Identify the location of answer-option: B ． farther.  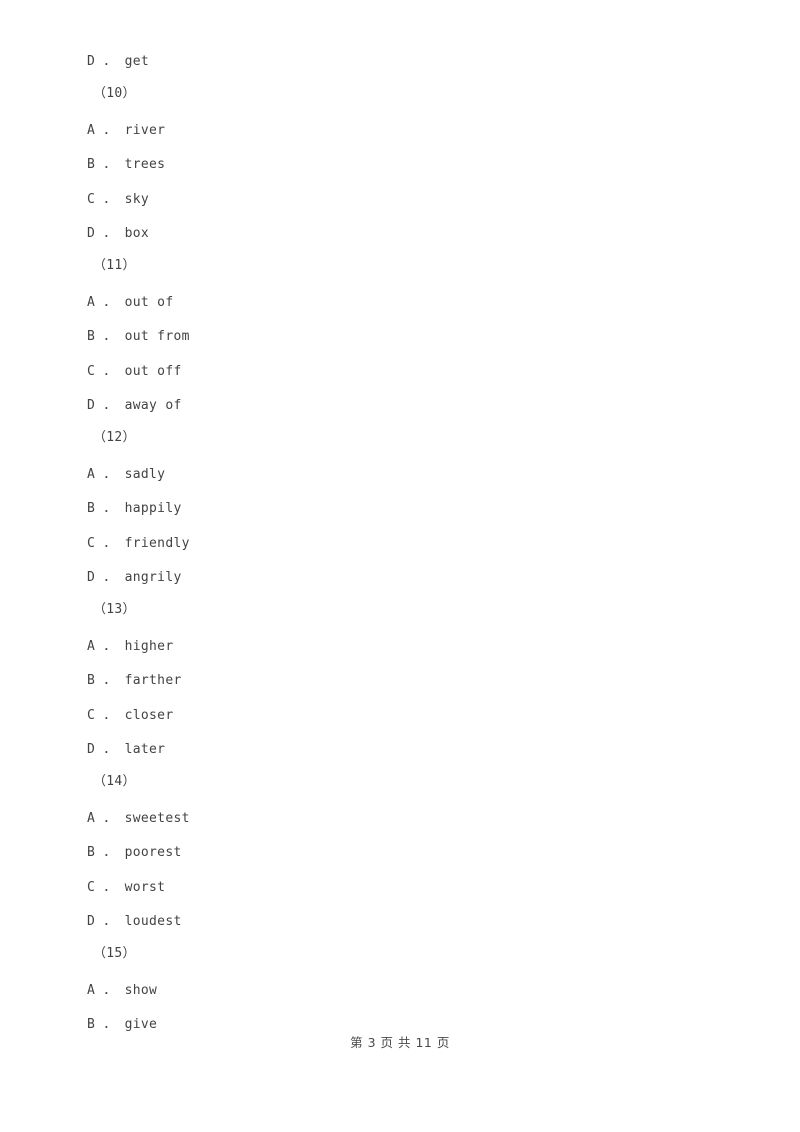
(134, 680).